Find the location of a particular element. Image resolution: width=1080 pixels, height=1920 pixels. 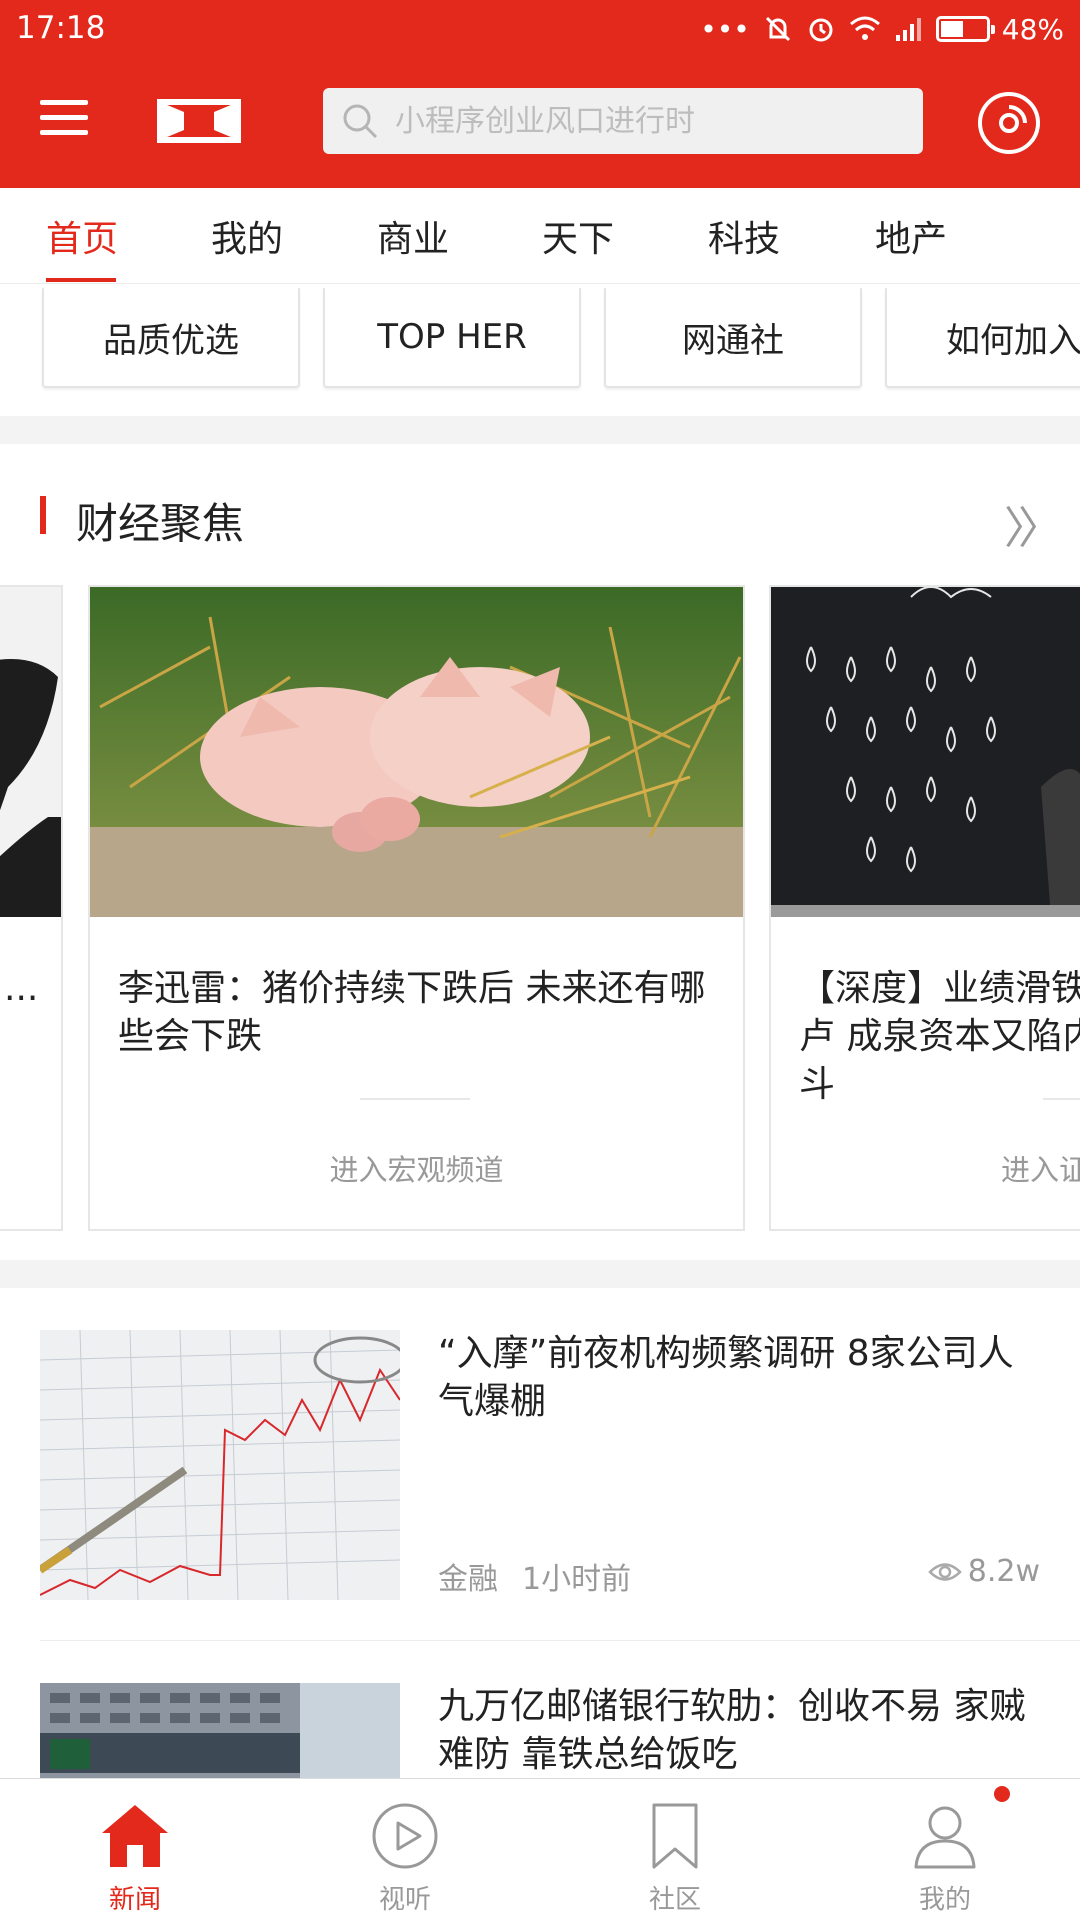

card-channel-link: 进入宏观频道 is located at coordinates (416, 1168).